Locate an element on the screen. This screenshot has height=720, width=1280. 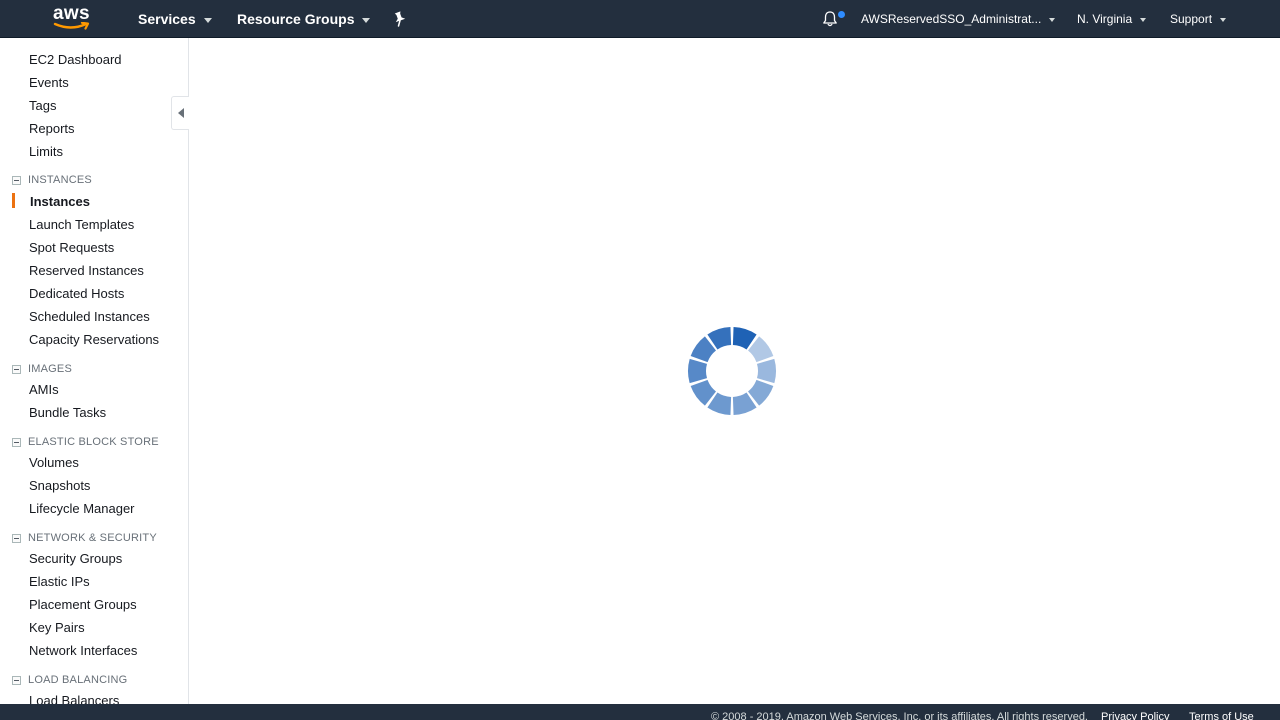
sidebar-item-reports: Reports is located at coordinates (52, 129).